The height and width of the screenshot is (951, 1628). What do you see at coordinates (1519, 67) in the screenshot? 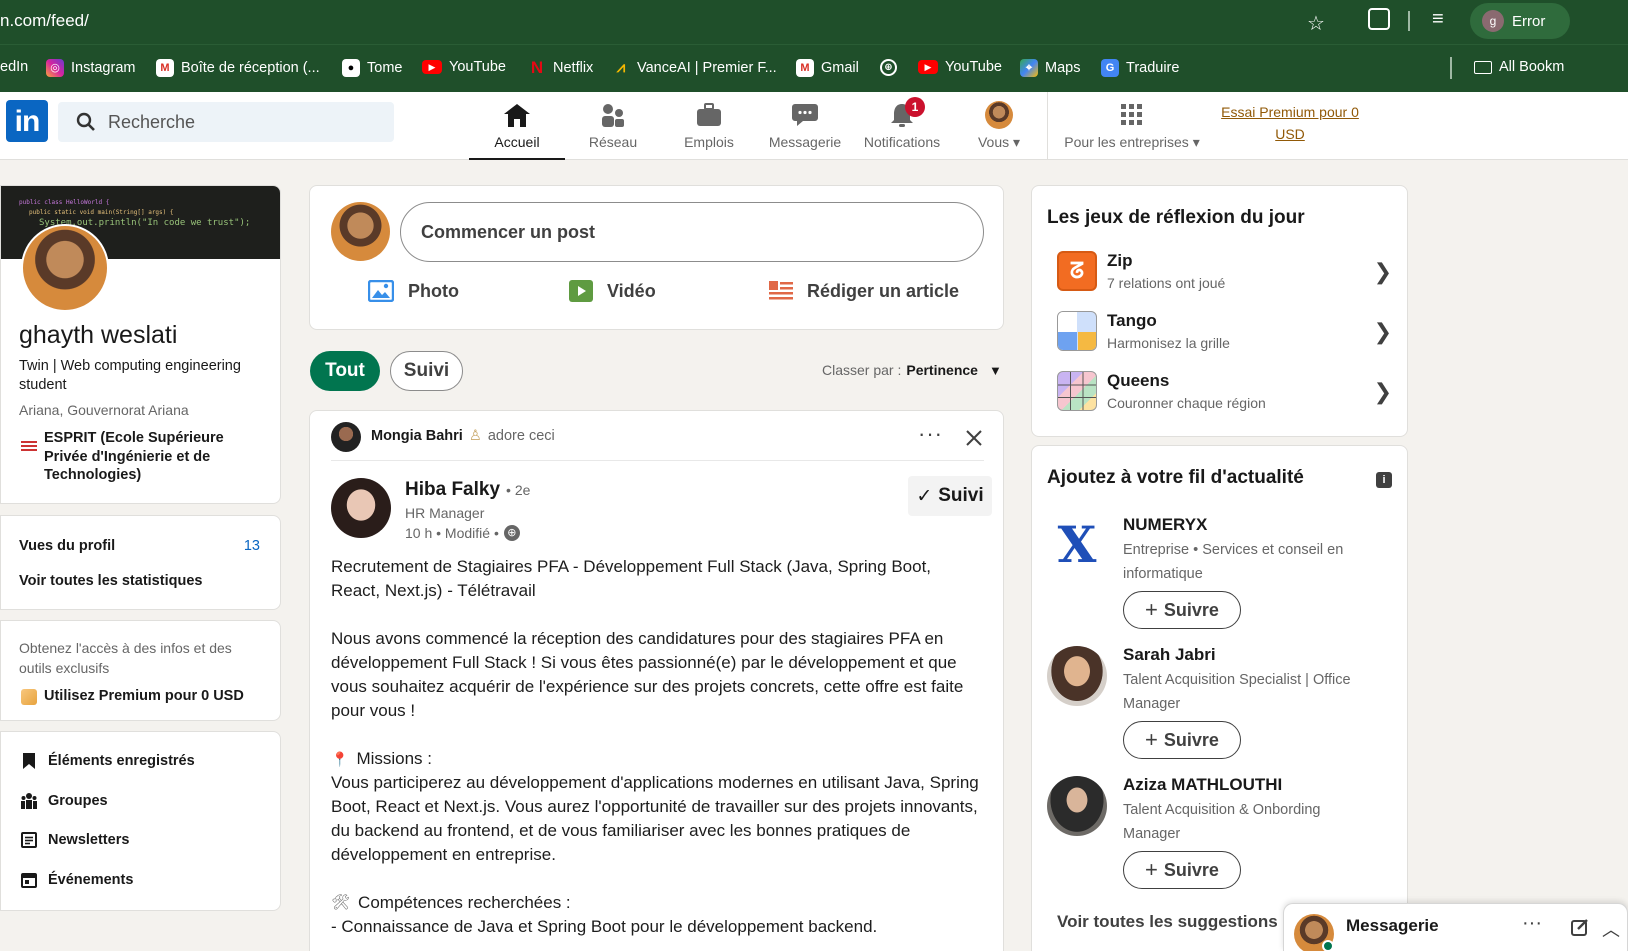
I see `all-bookmarks: All Bookm` at bounding box center [1519, 67].